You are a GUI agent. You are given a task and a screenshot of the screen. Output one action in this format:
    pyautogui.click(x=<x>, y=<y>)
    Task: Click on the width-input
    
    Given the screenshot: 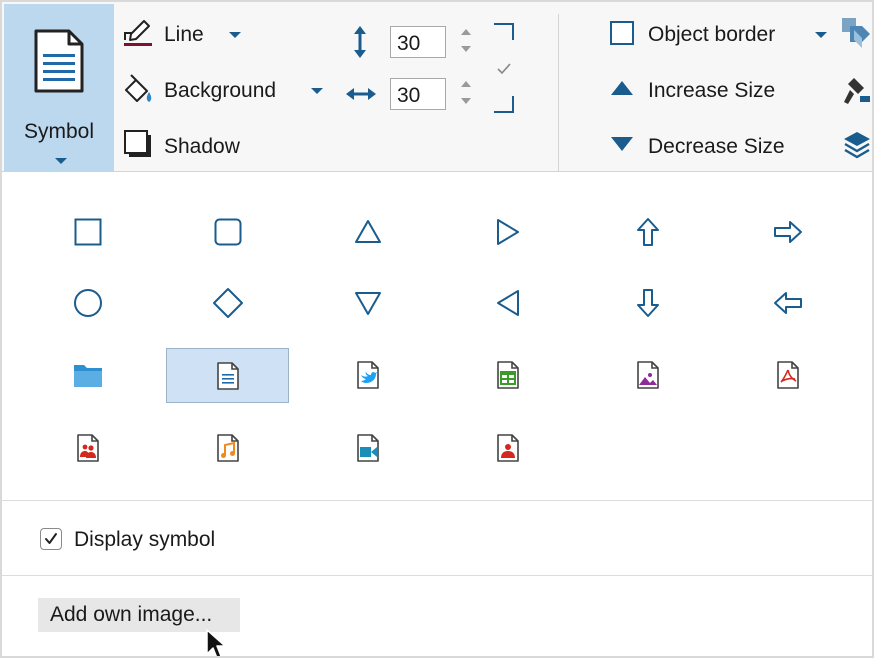 What is the action you would take?
    pyautogui.click(x=418, y=94)
    